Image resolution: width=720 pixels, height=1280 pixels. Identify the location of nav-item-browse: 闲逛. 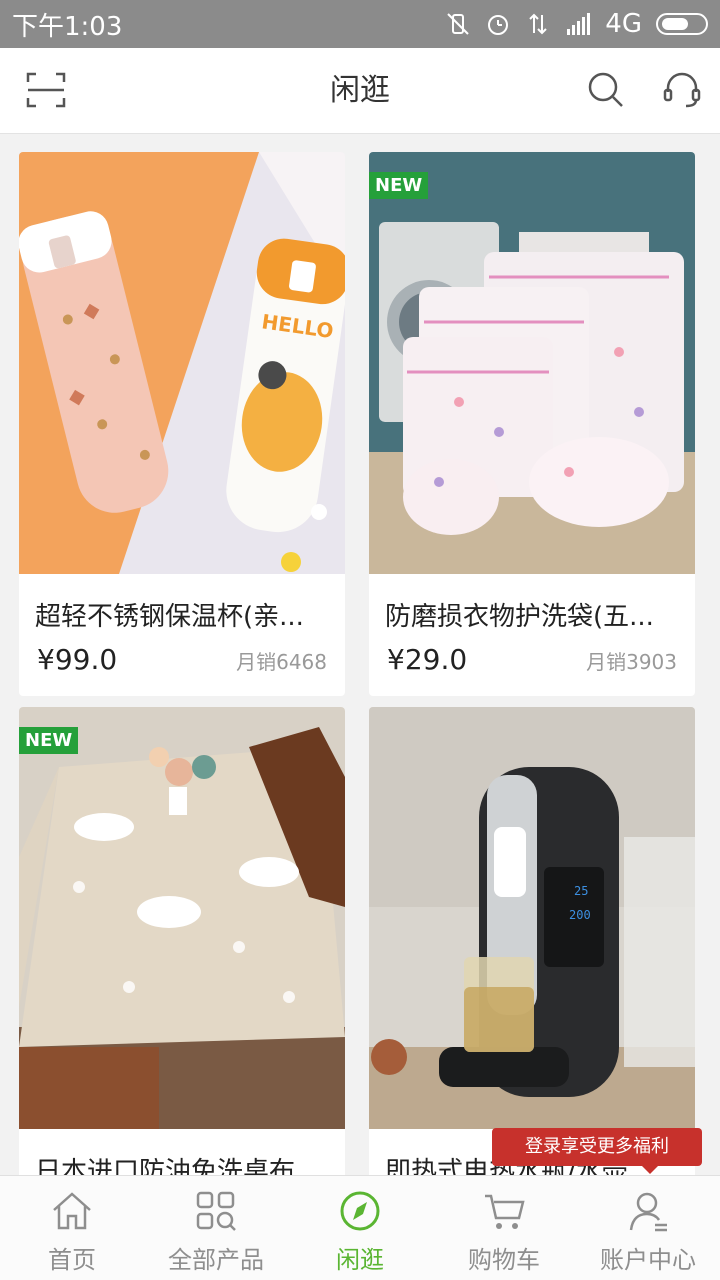
(360, 1228).